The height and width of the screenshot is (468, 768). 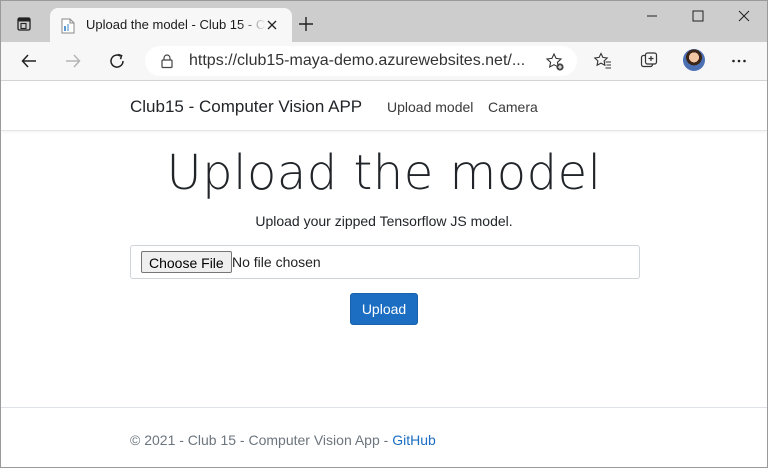 I want to click on close-tab-icon, so click(x=272, y=25).